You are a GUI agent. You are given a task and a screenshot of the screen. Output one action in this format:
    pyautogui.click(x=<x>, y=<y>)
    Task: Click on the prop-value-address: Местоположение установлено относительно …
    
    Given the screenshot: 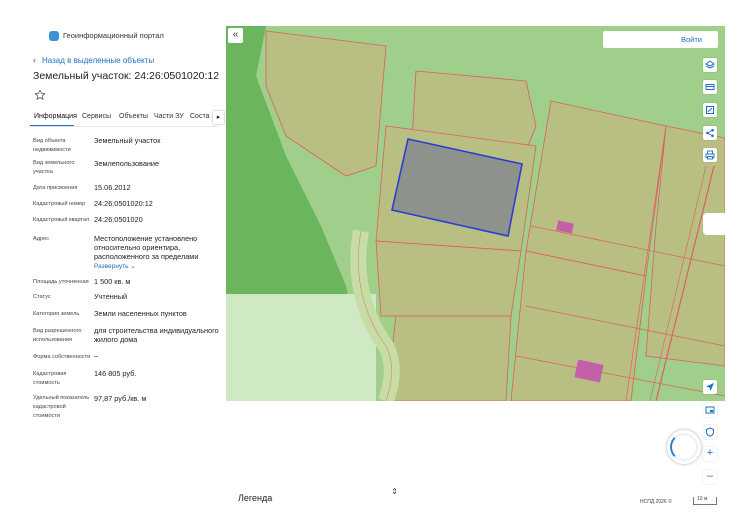 What is the action you would take?
    pyautogui.click(x=146, y=247)
    